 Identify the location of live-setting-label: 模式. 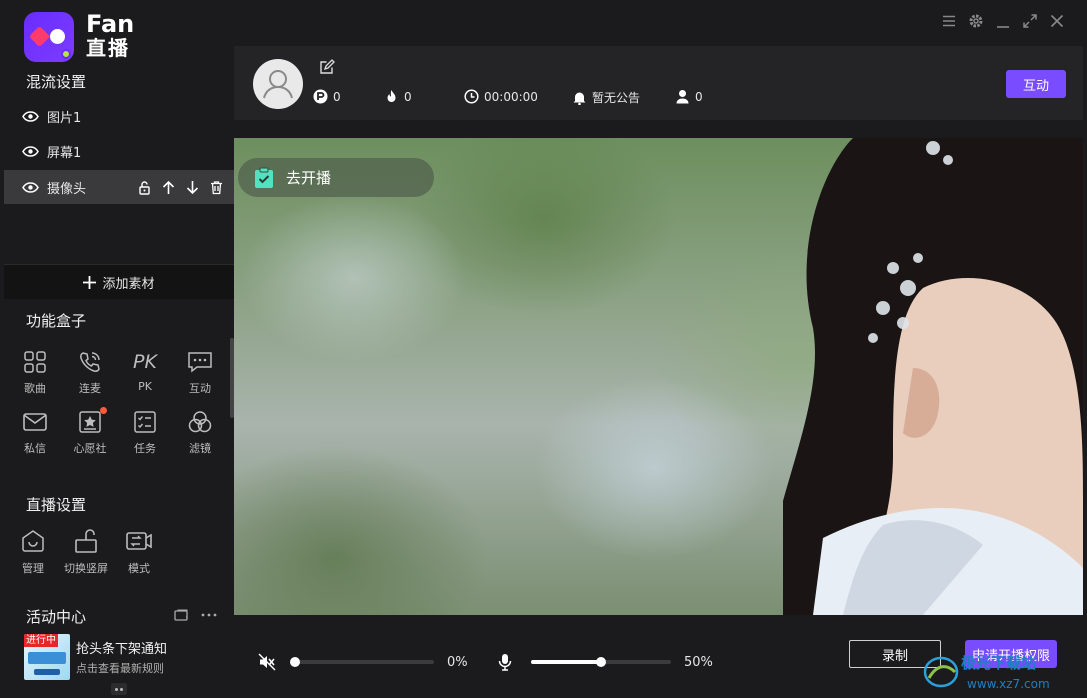
(139, 568).